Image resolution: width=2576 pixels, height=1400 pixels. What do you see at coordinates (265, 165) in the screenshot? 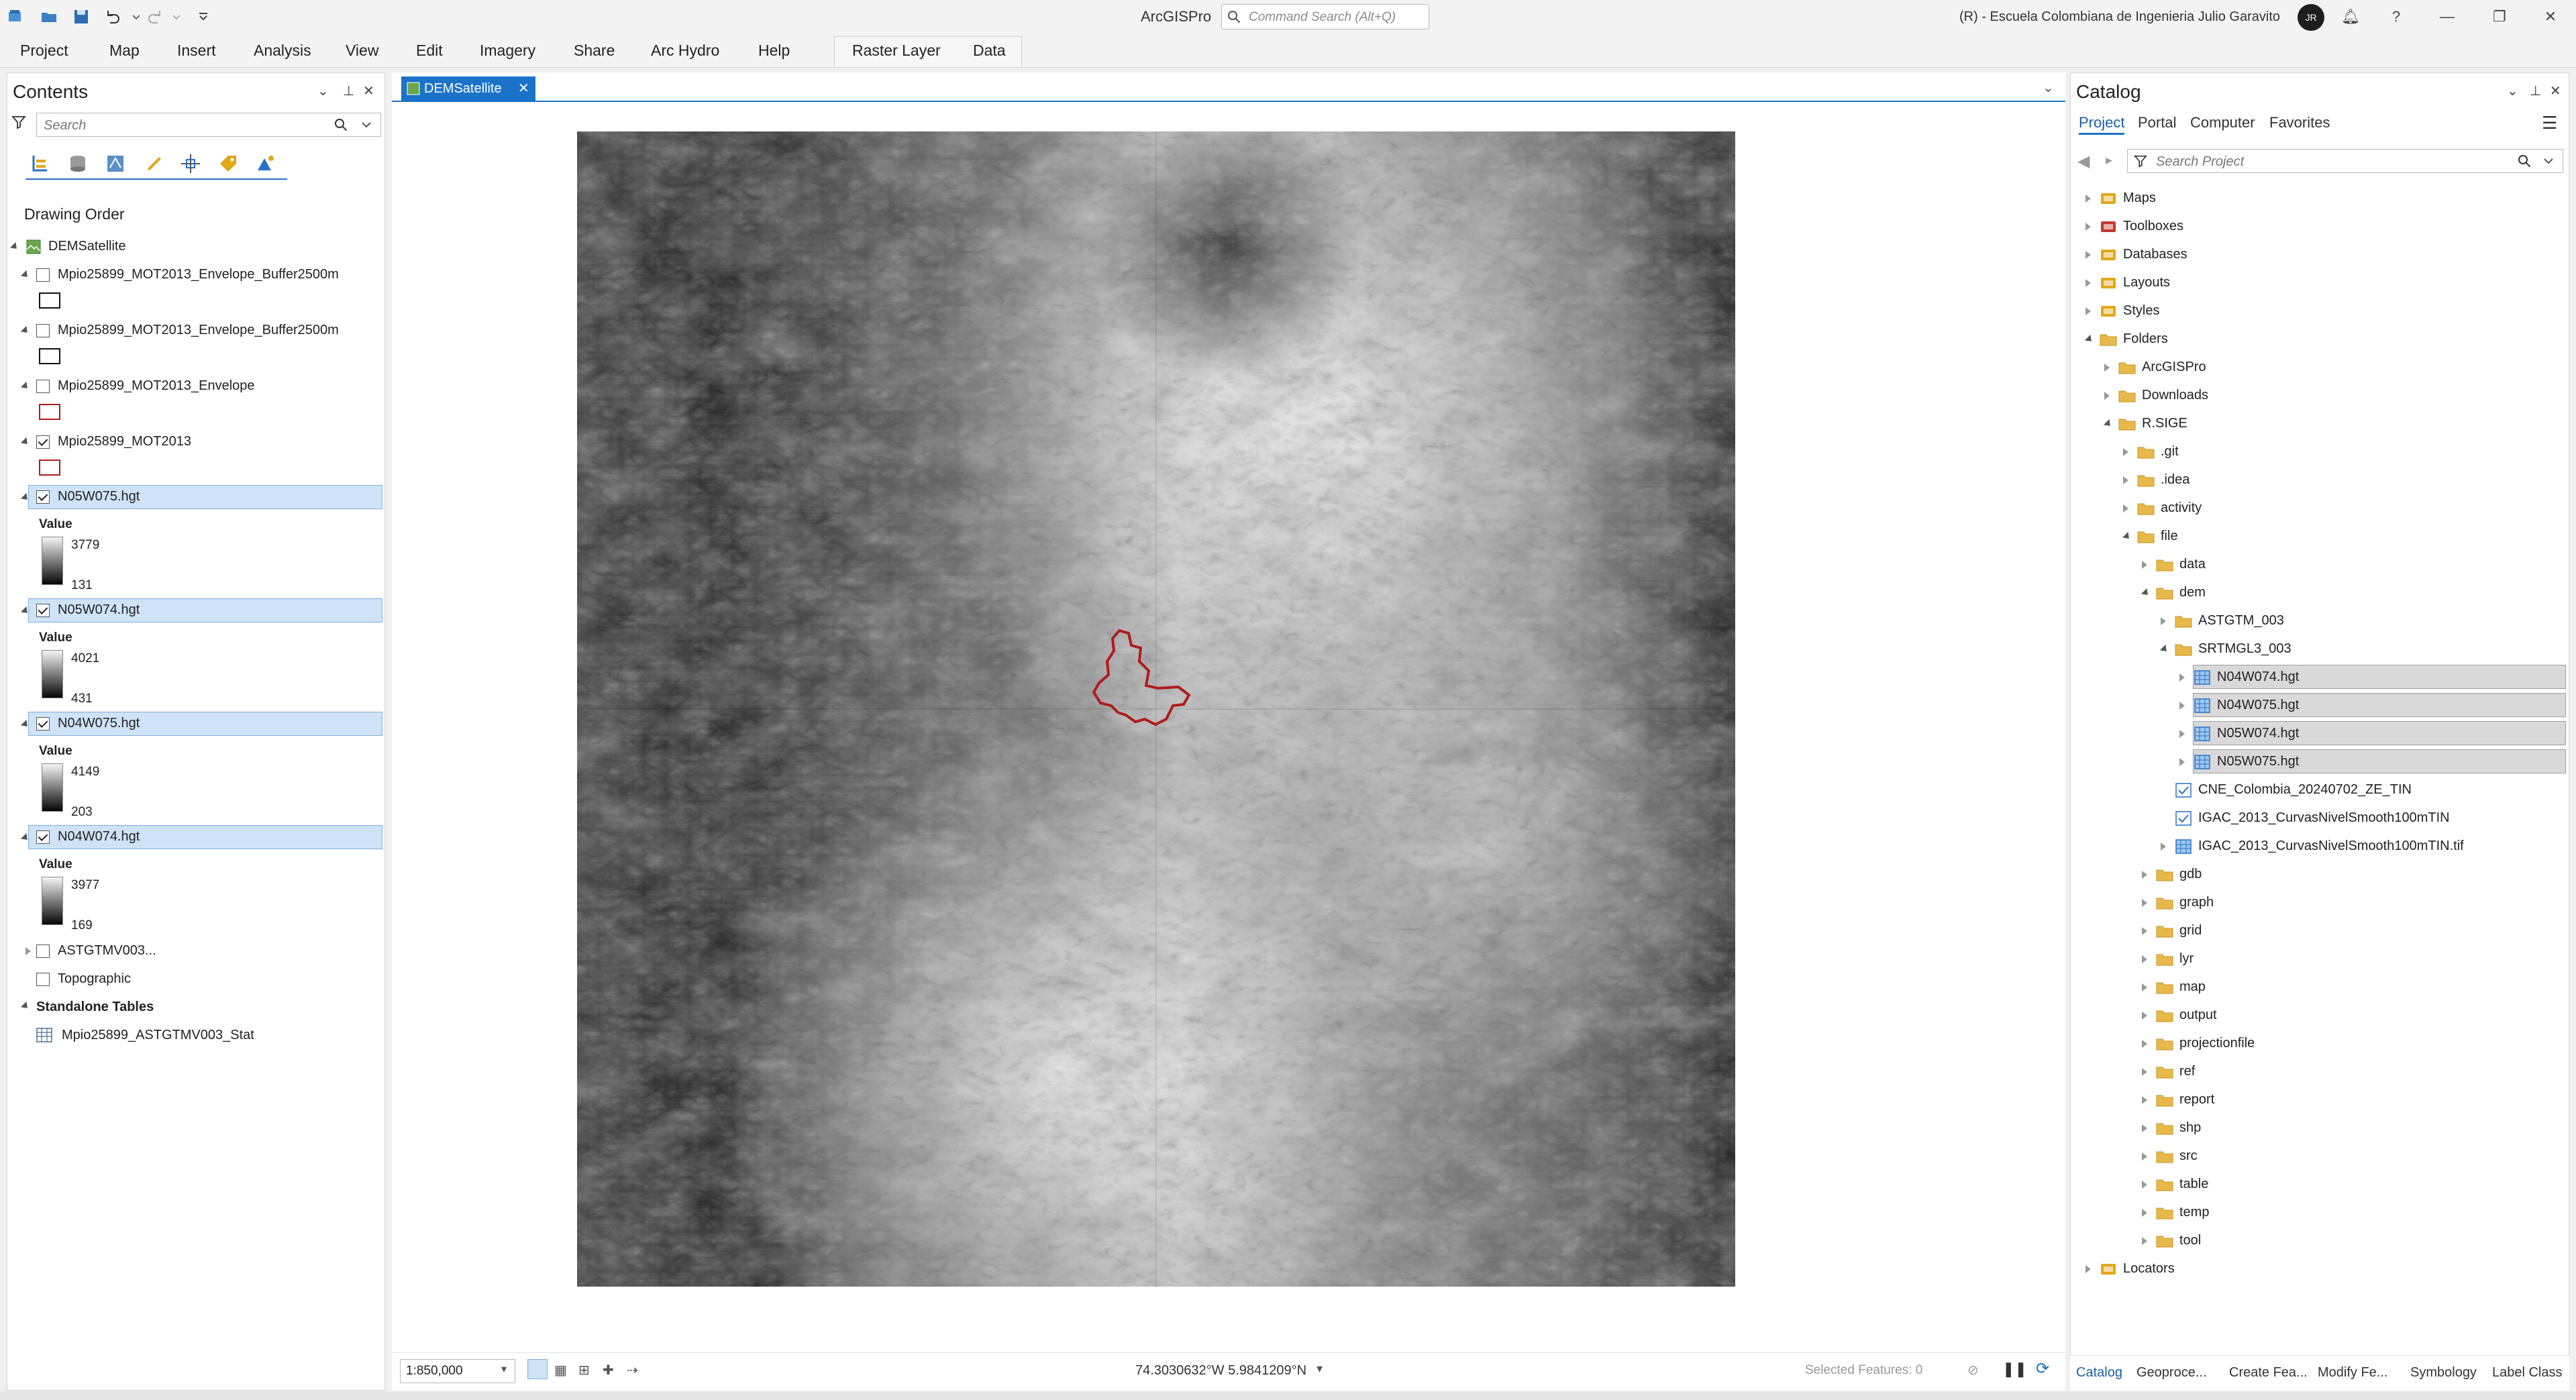
I see `list-by-perspective-imagery-icon` at bounding box center [265, 165].